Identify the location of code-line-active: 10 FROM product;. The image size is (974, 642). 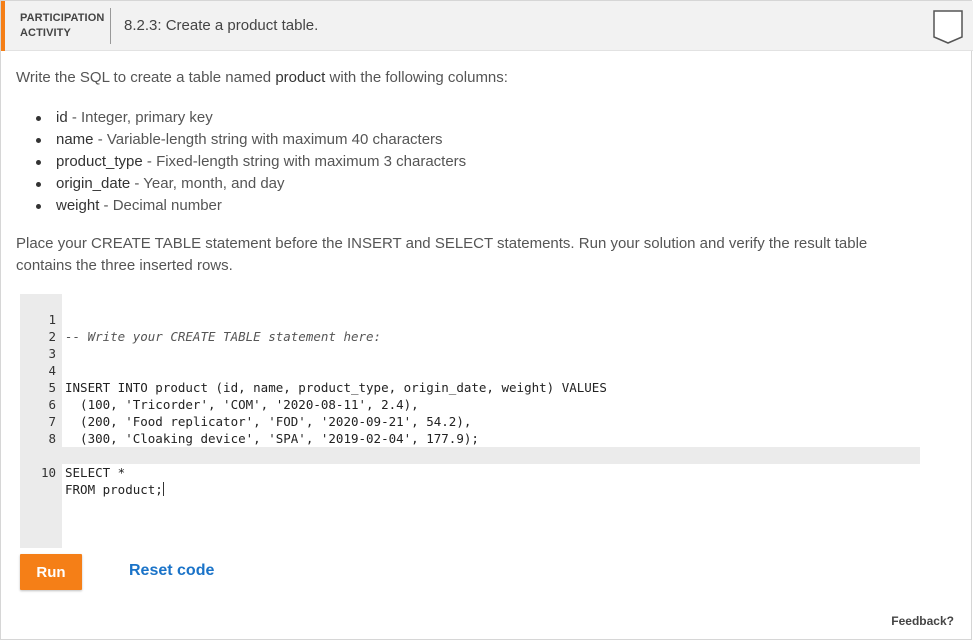
(470, 472).